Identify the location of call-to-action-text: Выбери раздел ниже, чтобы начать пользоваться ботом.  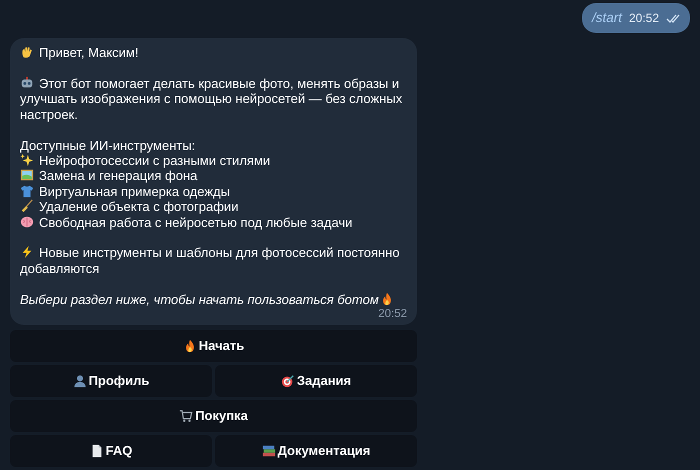
(199, 299).